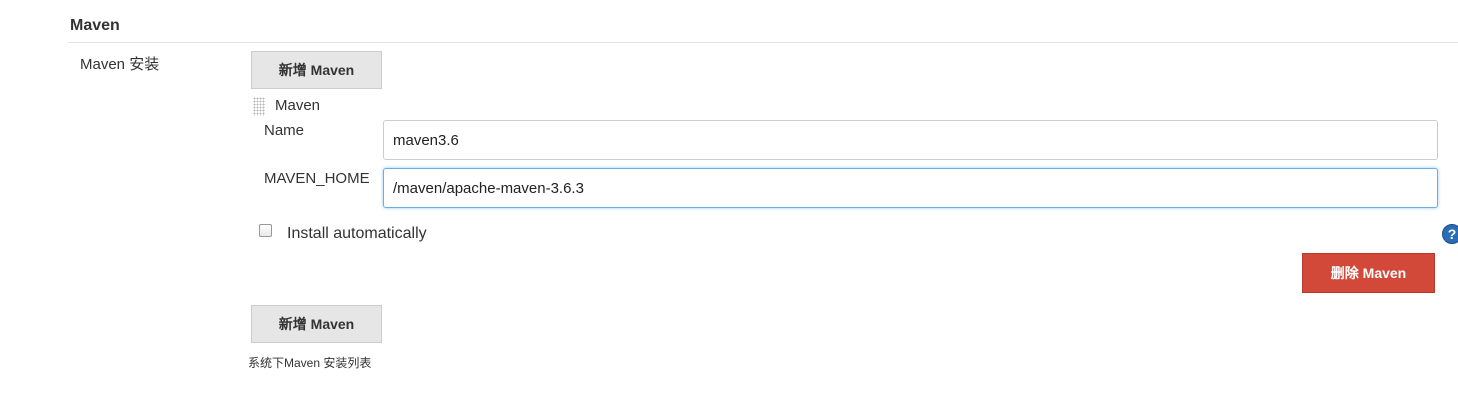 This screenshot has width=1458, height=413. Describe the element at coordinates (95, 25) in the screenshot. I see `section-title: Maven` at that location.